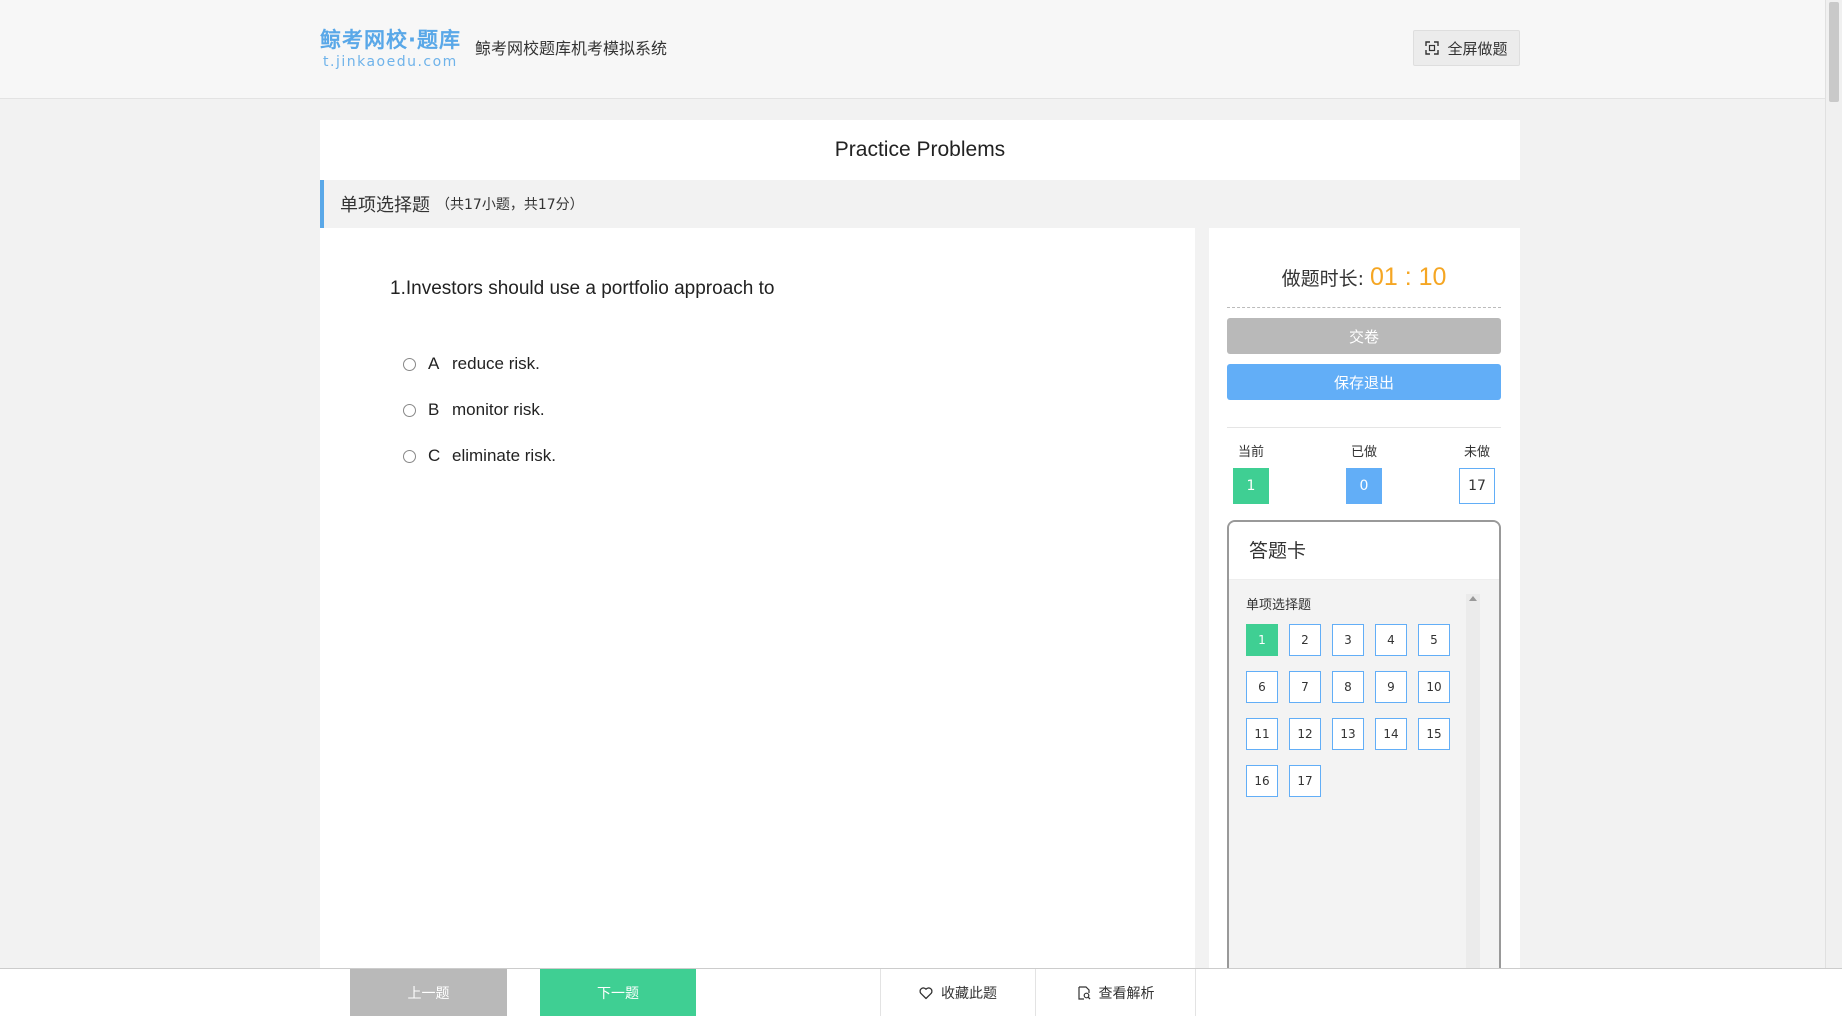 The height and width of the screenshot is (1016, 1842). What do you see at coordinates (428, 992) in the screenshot?
I see `prev-question-button: 上一题` at bounding box center [428, 992].